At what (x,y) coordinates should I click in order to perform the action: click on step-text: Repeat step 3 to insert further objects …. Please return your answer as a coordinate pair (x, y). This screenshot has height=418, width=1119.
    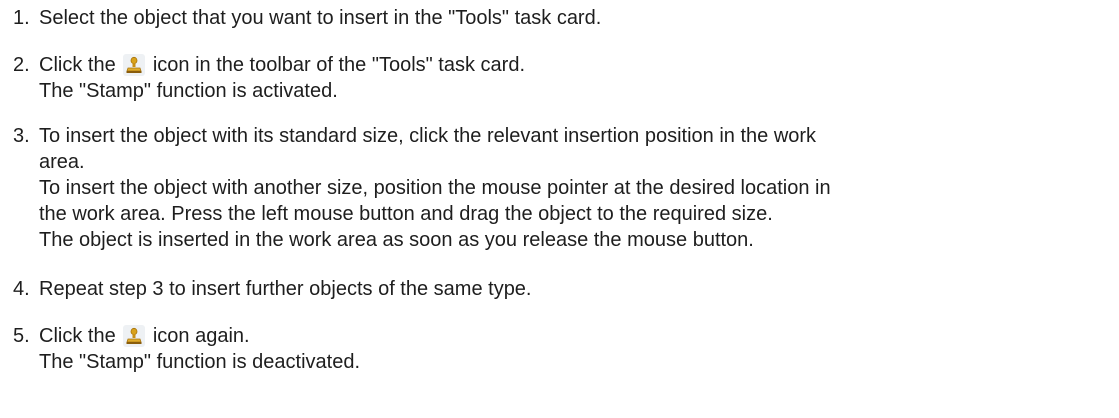
    Looking at the image, I should click on (285, 289).